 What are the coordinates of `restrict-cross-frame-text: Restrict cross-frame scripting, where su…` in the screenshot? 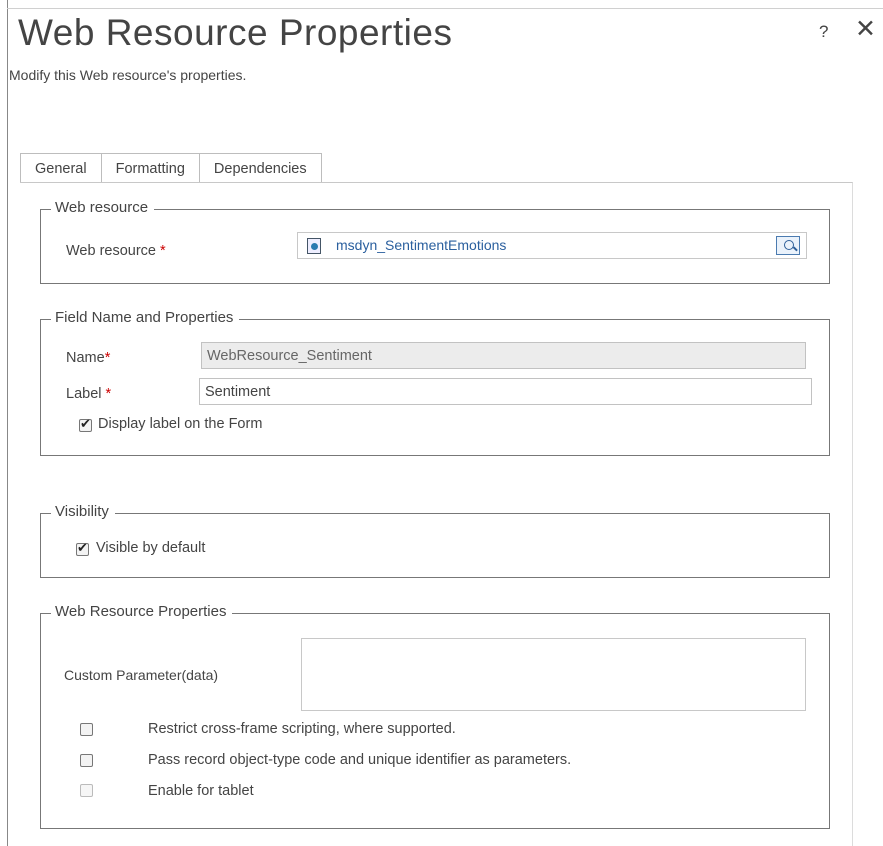 It's located at (302, 729).